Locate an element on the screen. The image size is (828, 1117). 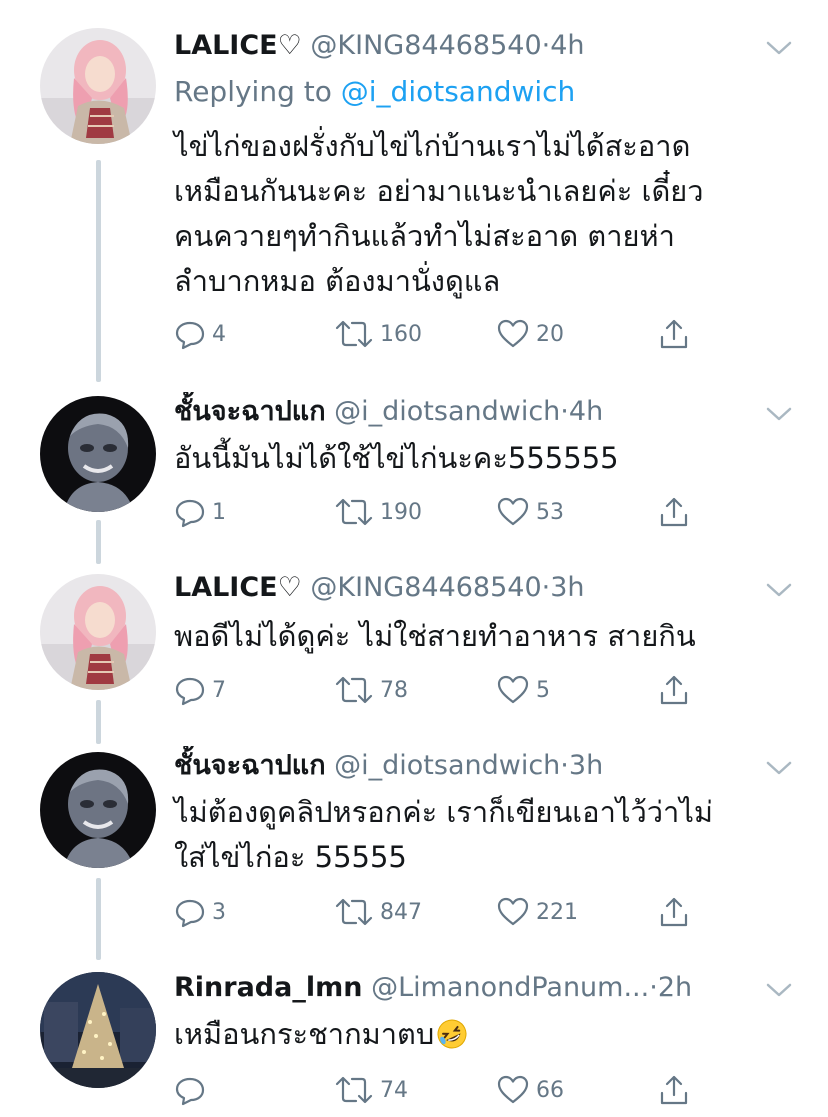
tweet-header: ชั้นจะฉาปแก @i_diotsandwich·4h is located at coordinates (466, 412).